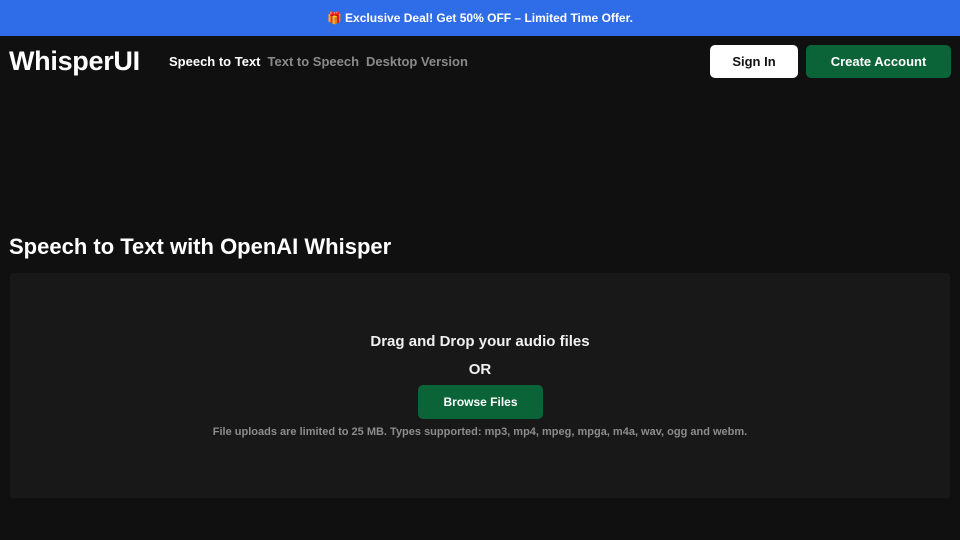 The width and height of the screenshot is (960, 540). I want to click on logo: WhisperUI, so click(74, 61).